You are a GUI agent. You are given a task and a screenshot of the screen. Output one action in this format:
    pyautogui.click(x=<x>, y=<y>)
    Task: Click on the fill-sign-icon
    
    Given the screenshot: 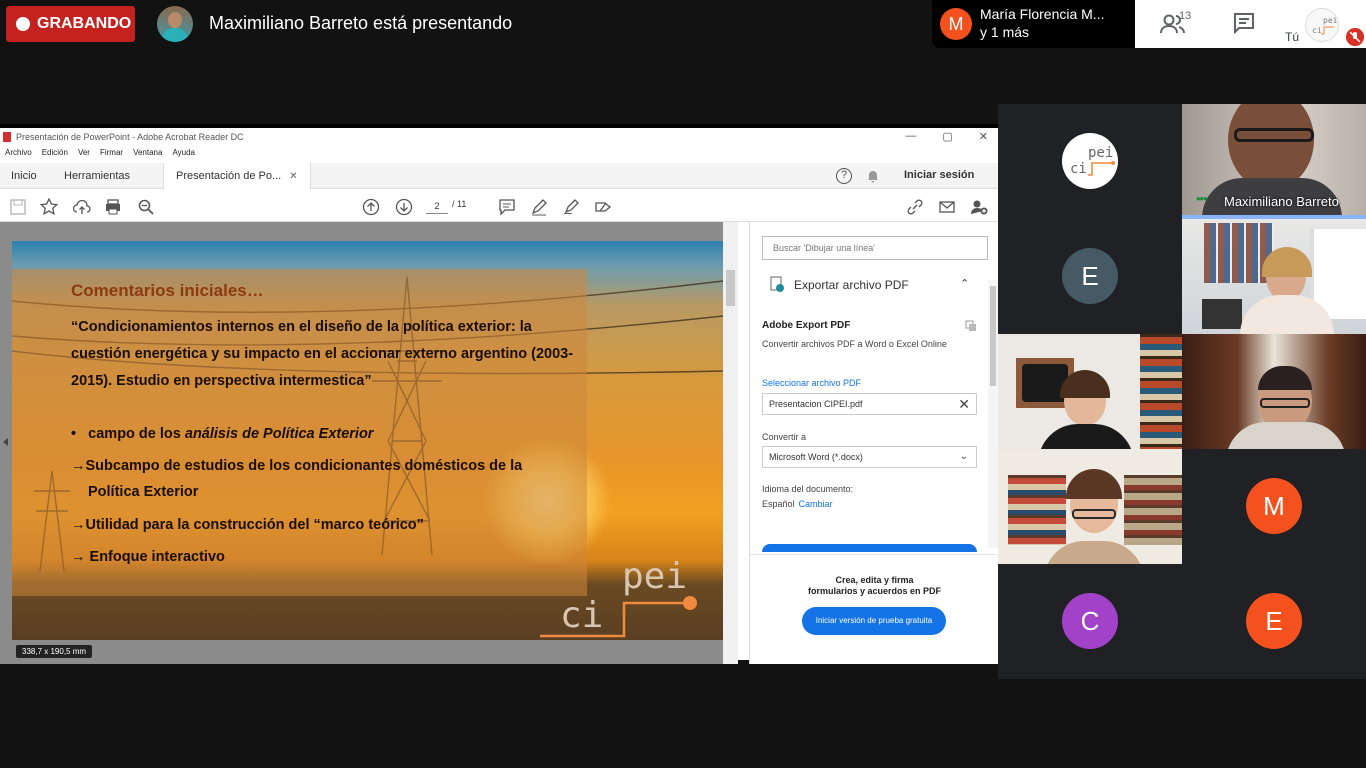 What is the action you would take?
    pyautogui.click(x=603, y=207)
    